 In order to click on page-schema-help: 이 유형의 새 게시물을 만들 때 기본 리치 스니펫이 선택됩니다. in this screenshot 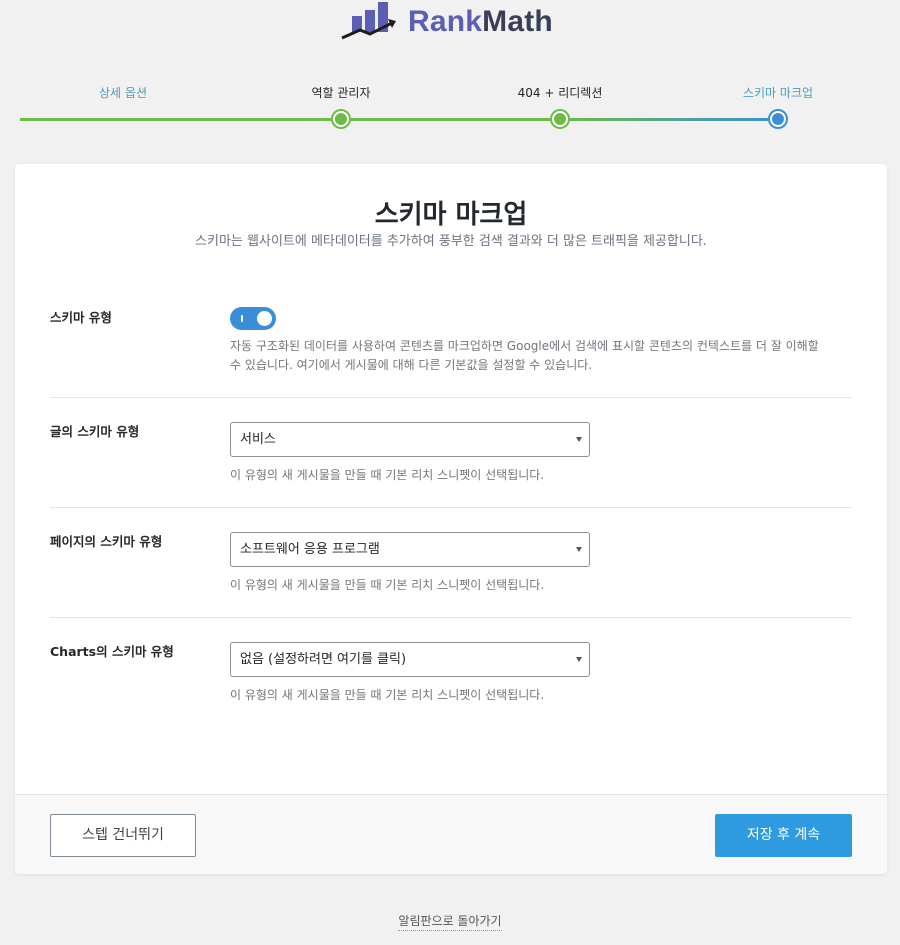, I will do `click(387, 585)`.